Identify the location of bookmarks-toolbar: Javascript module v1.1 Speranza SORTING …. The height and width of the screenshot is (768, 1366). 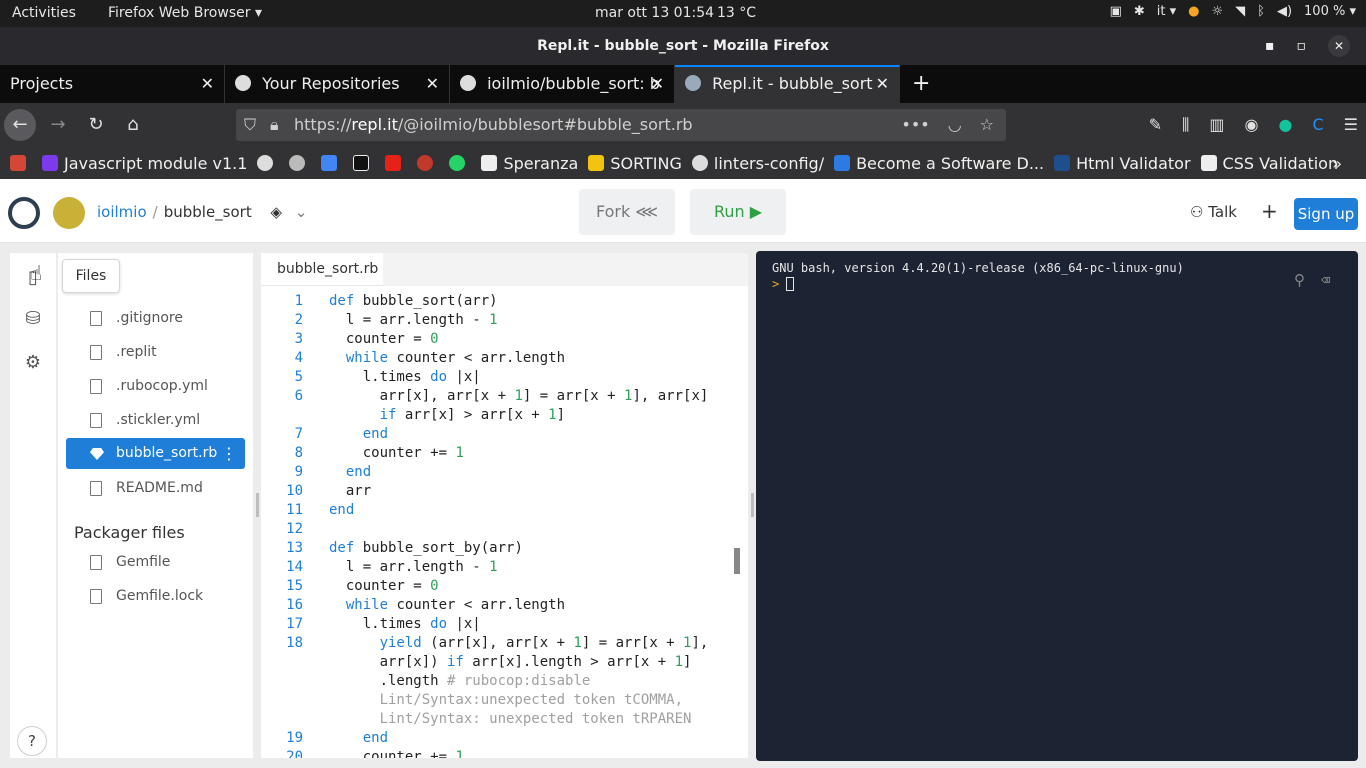
(683, 163).